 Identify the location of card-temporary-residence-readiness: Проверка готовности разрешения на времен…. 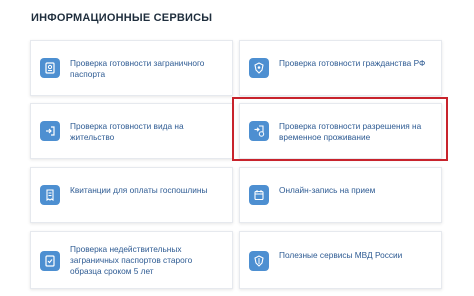
(340, 131).